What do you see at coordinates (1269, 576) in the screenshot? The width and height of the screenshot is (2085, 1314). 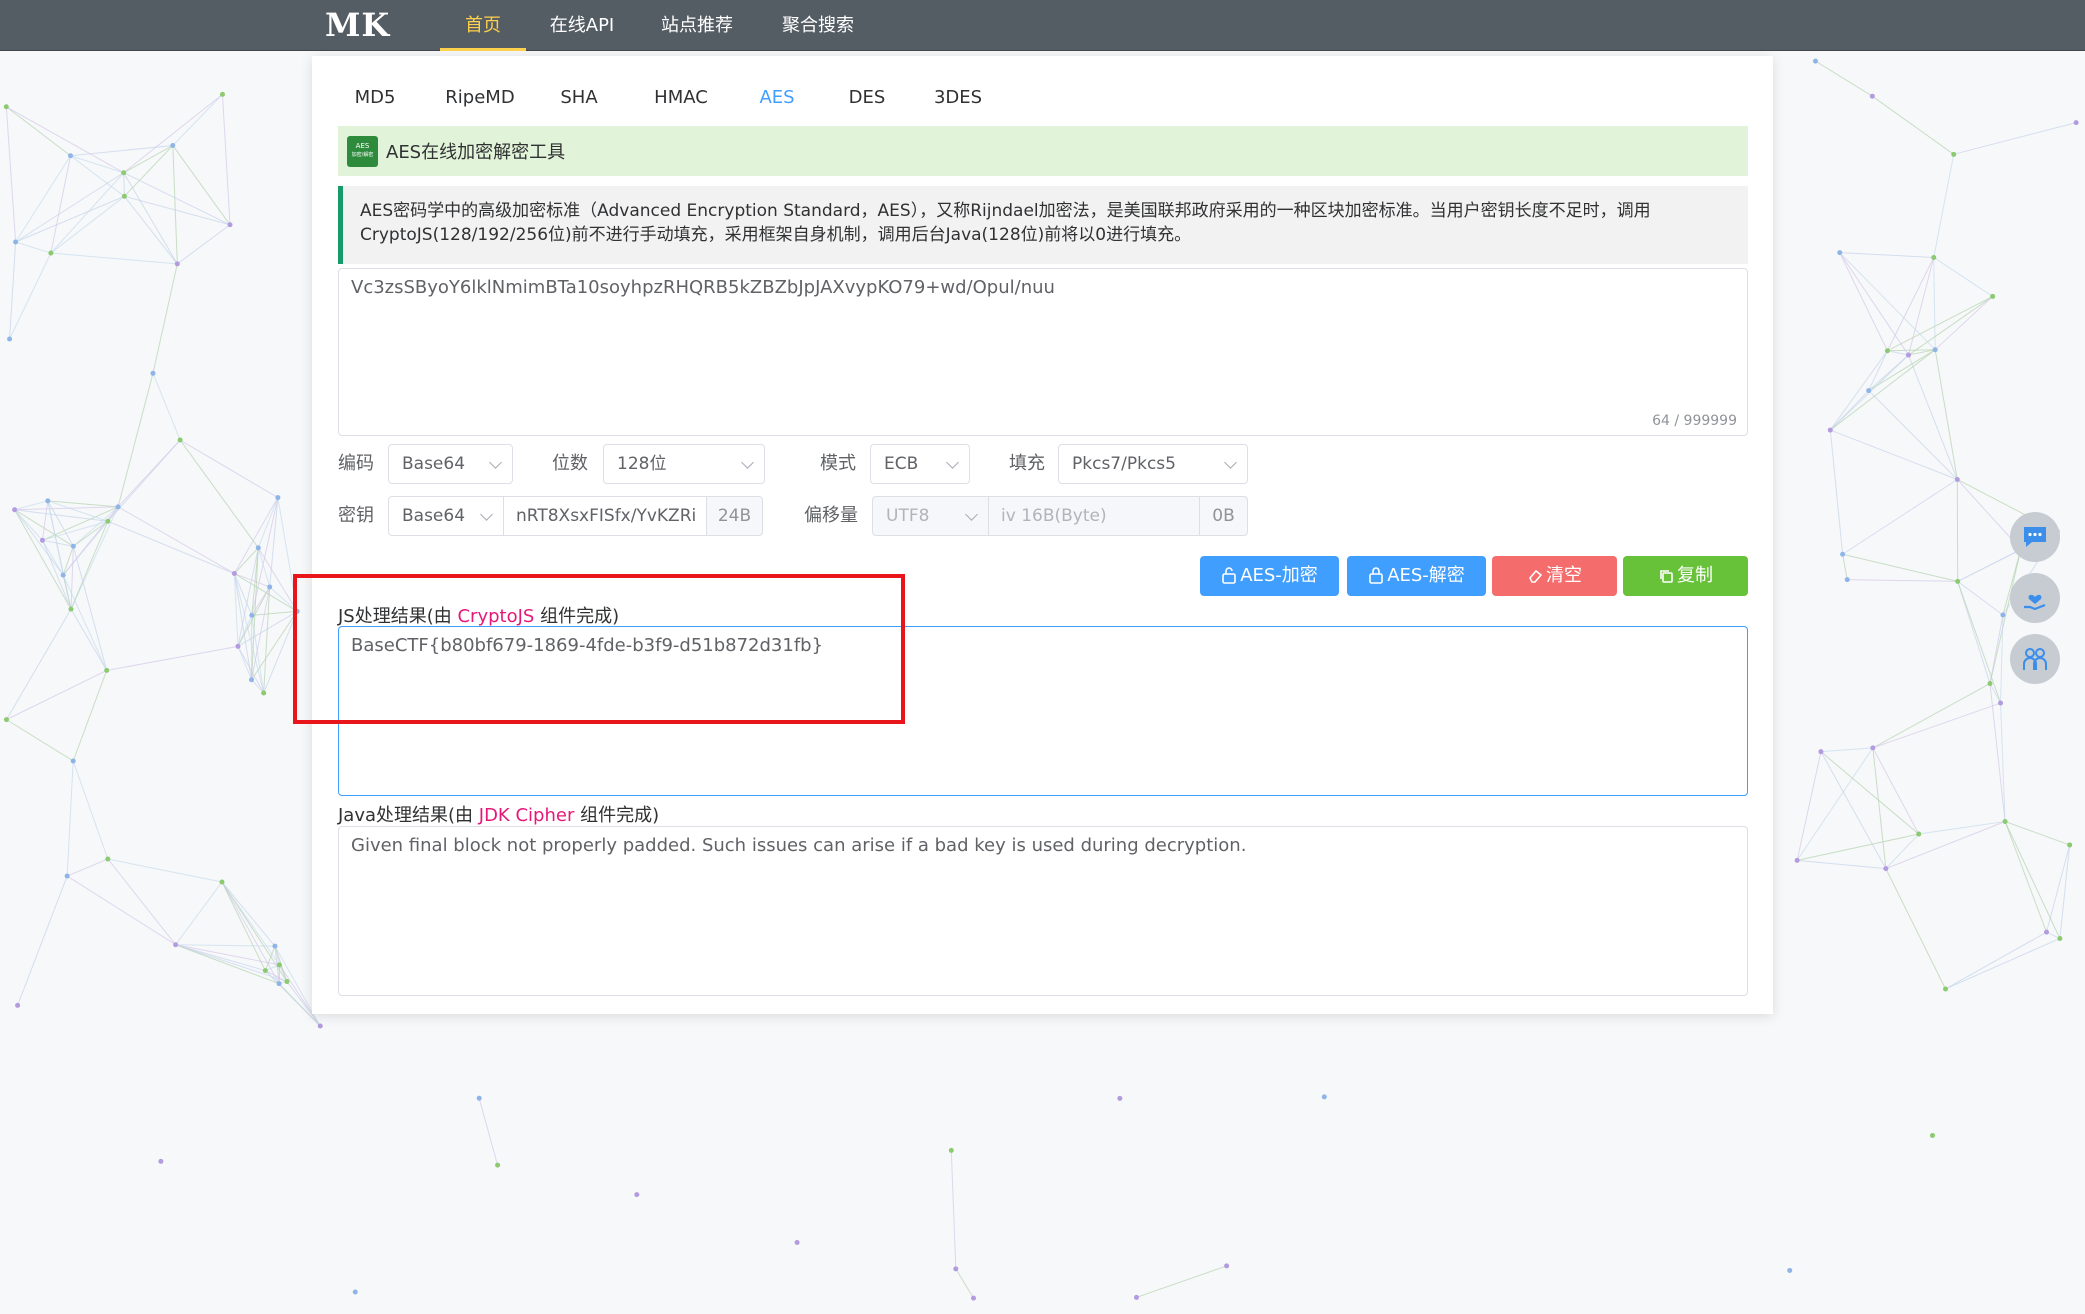 I see `aes-encrypt-button: AES-加密` at bounding box center [1269, 576].